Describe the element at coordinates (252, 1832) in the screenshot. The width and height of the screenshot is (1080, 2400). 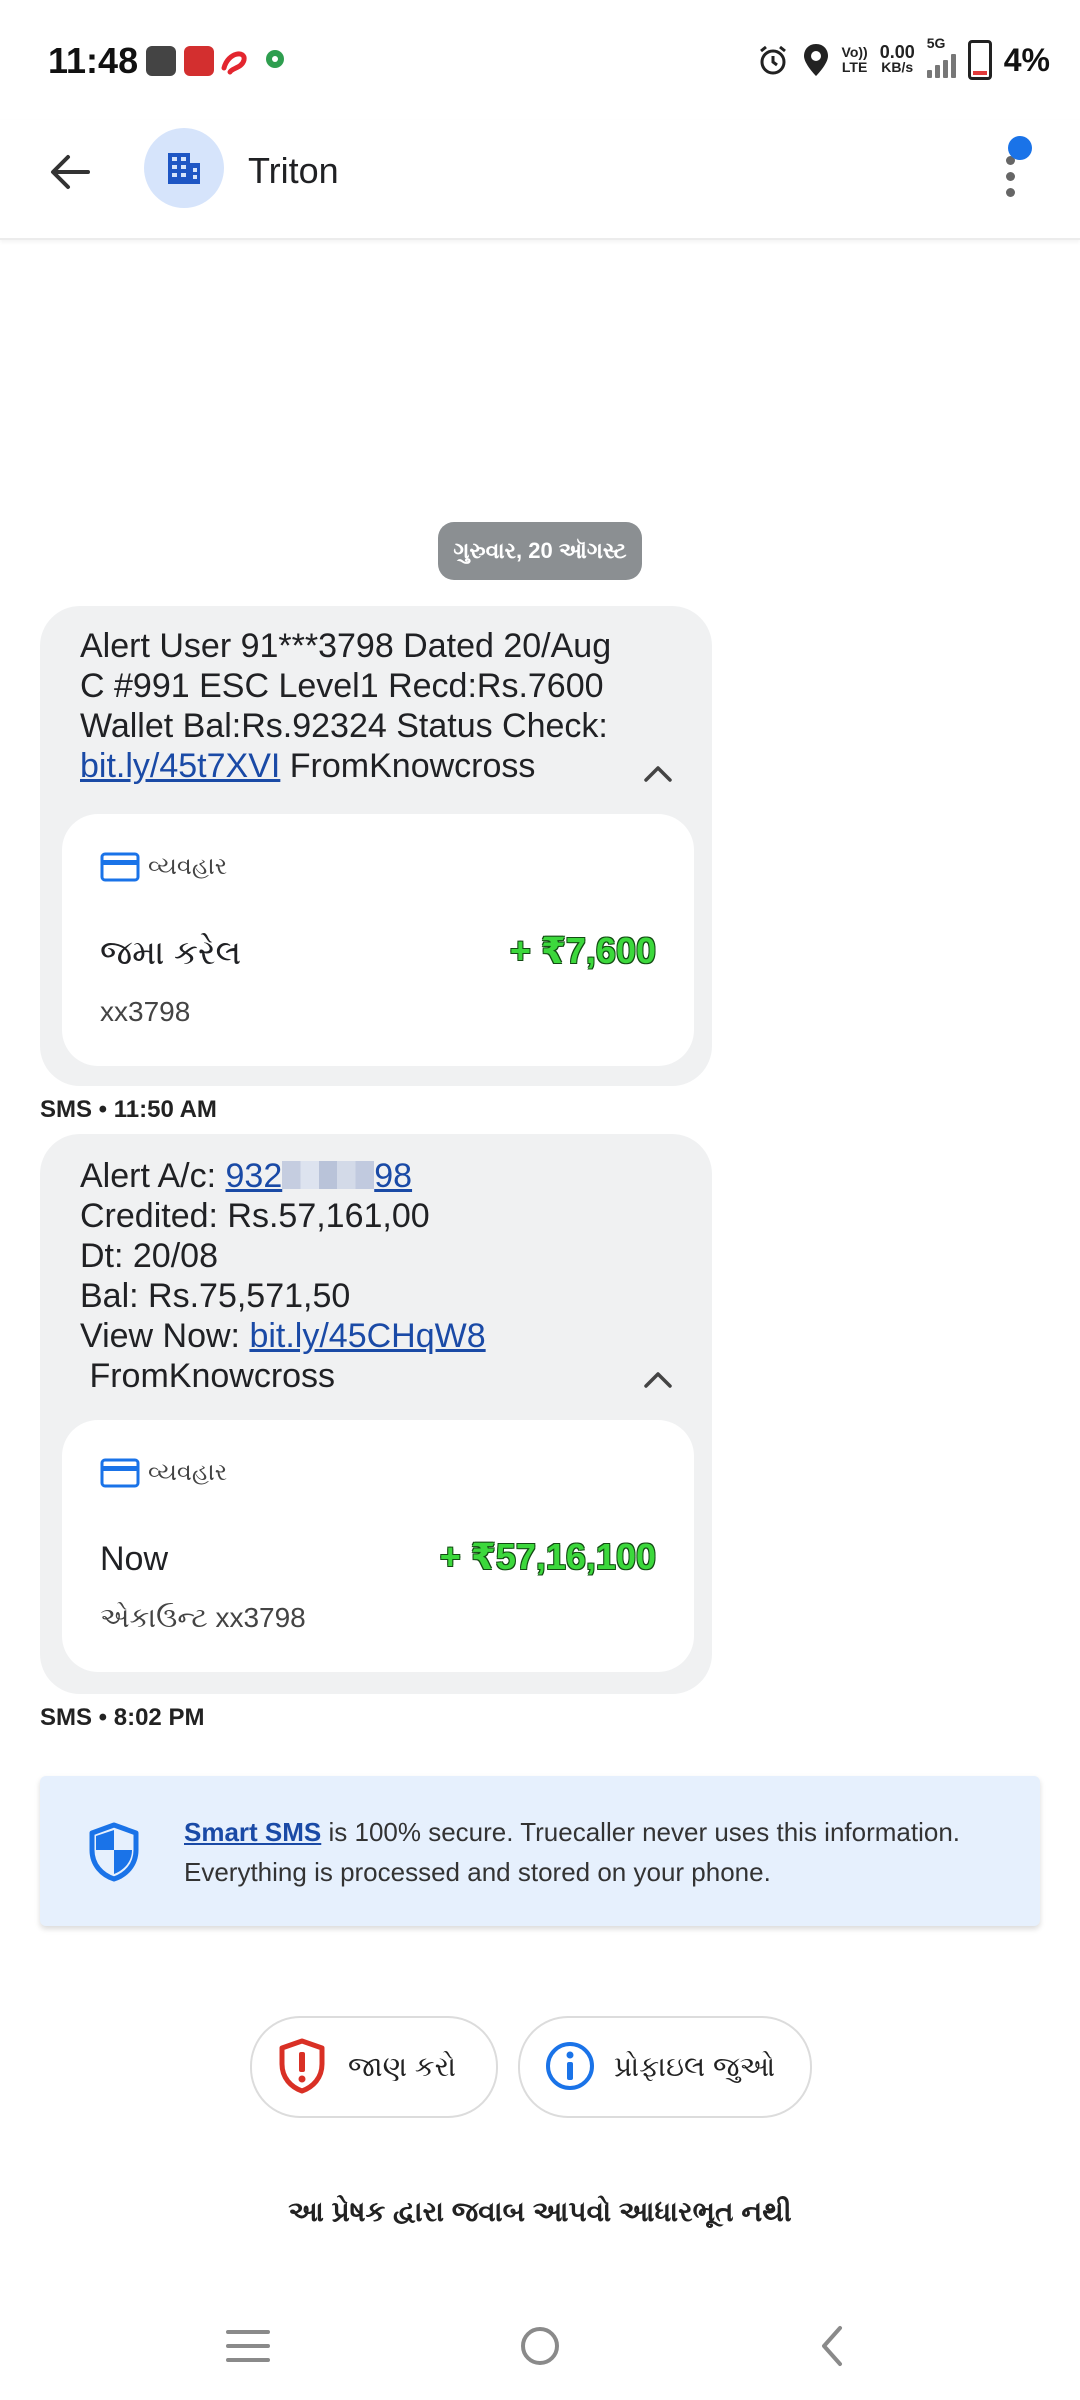
I see `smart-sms-link: Smart SMS` at that location.